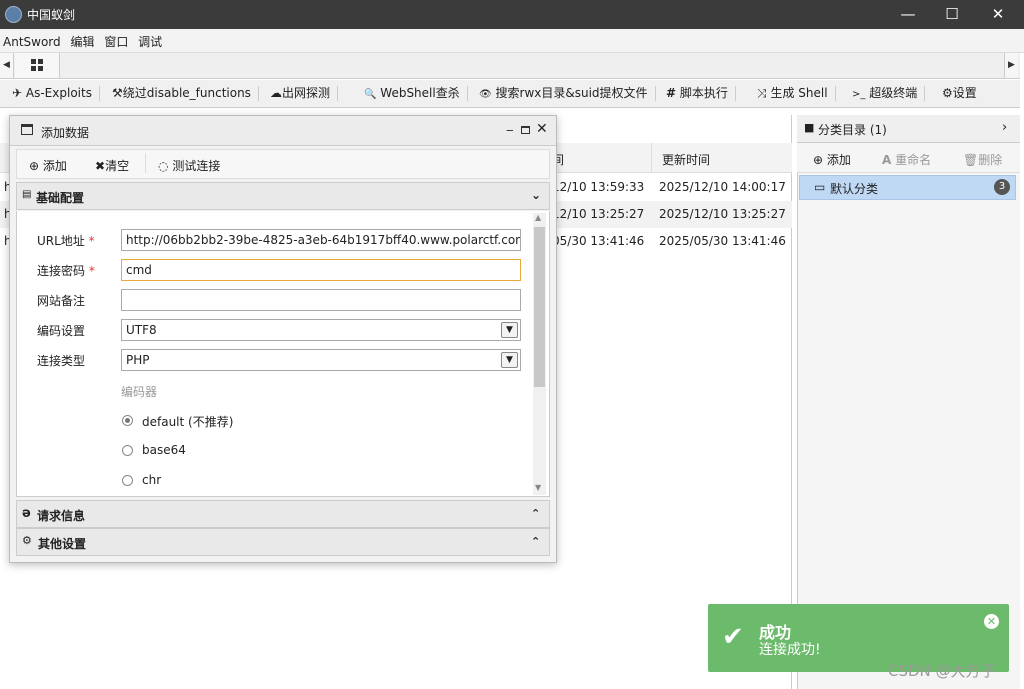 The width and height of the screenshot is (1024, 689). I want to click on menu-window: 窗口, so click(116, 39).